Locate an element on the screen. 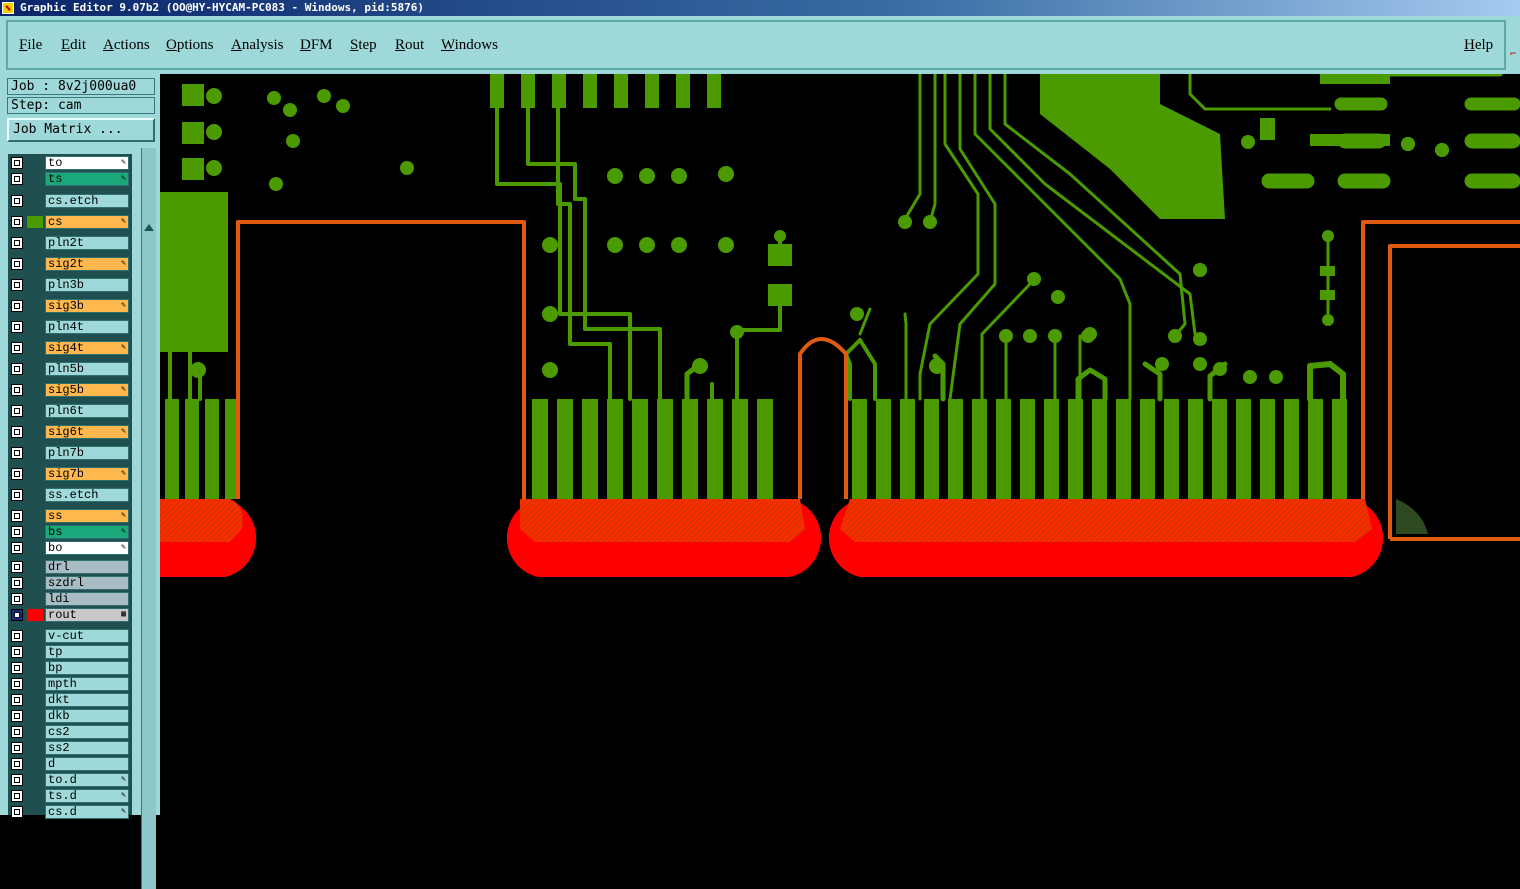 The image size is (1520, 889). layer-name: sig2t ✎ is located at coordinates (87, 264).